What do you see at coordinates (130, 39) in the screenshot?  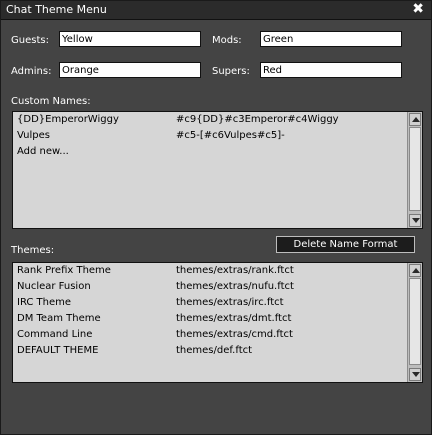 I see `guests-color-field: Yellow` at bounding box center [130, 39].